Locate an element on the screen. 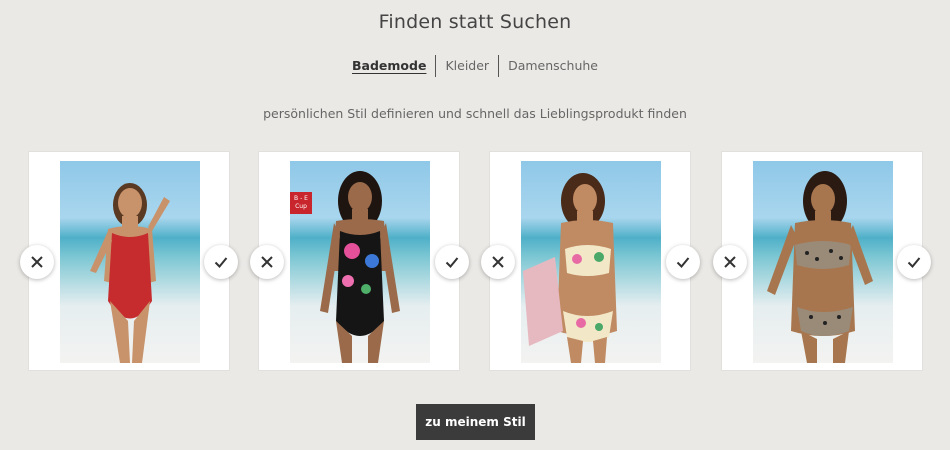 This screenshot has width=950, height=450. tab-damenschuhe: Damenschuhe is located at coordinates (553, 66).